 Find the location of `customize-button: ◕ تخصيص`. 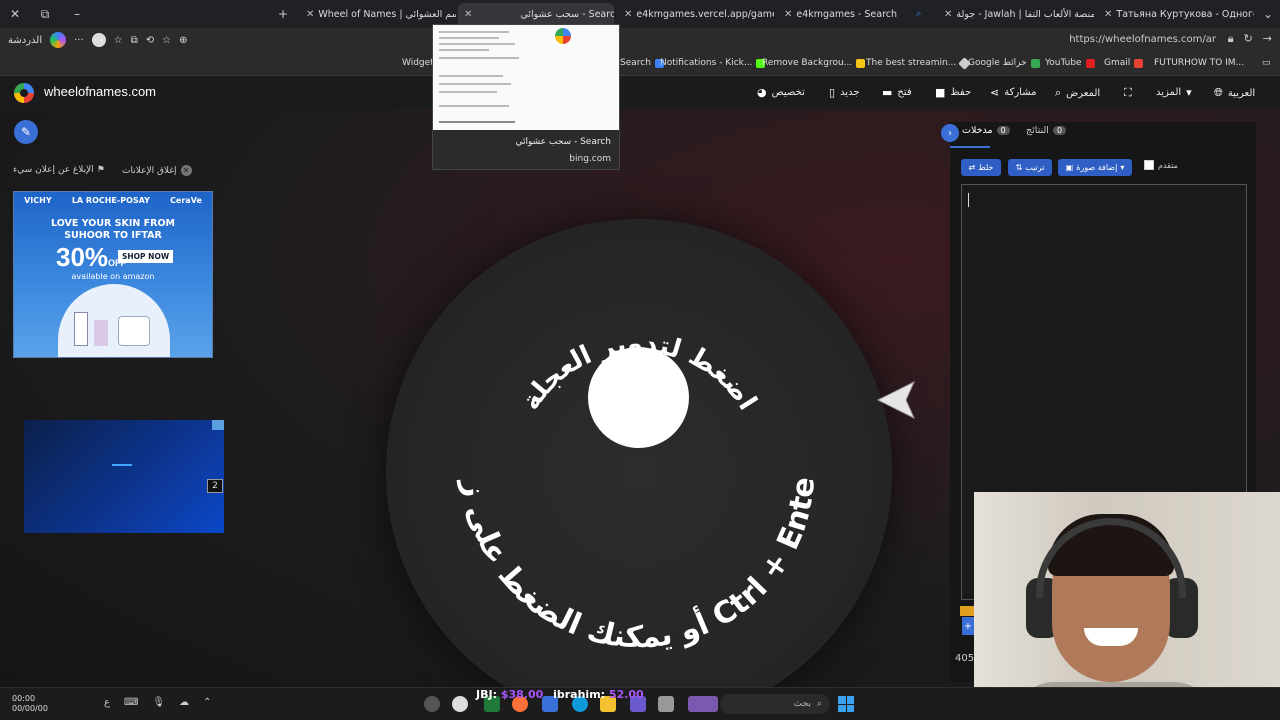

customize-button: ◕ تخصيص is located at coordinates (781, 92).